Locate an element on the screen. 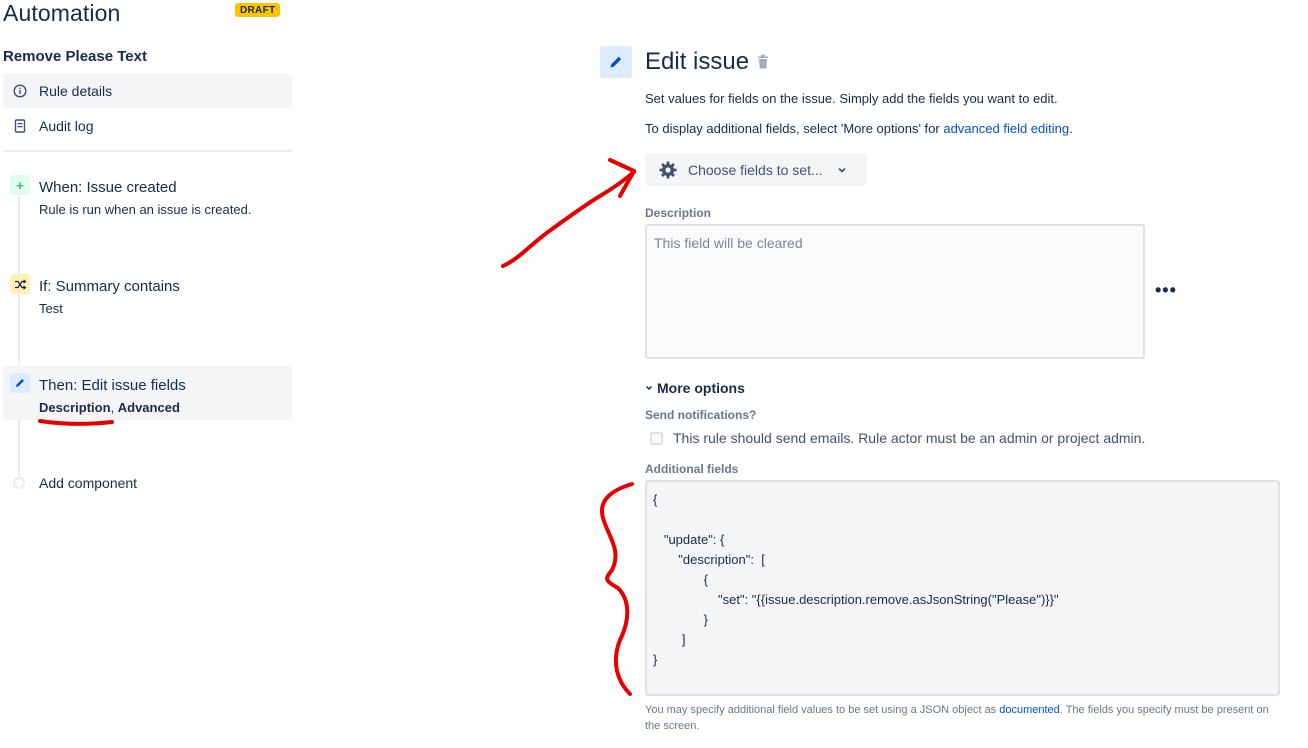 The height and width of the screenshot is (748, 1308). json-line: ] is located at coordinates (669, 639).